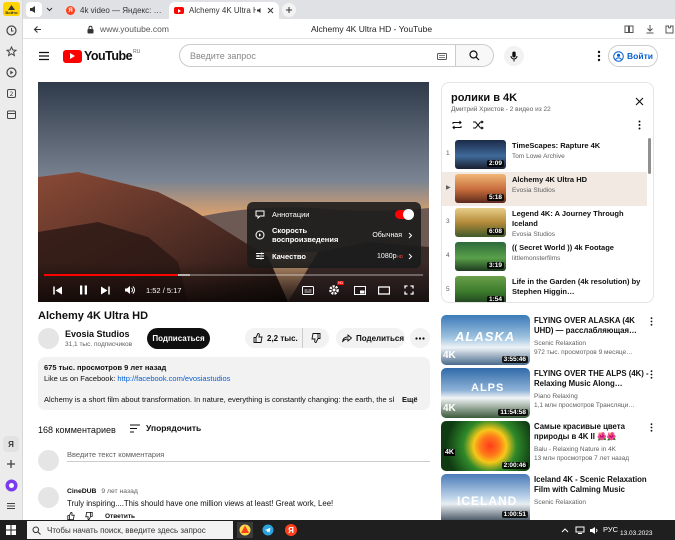 The image size is (675, 540). What do you see at coordinates (83, 290) in the screenshot?
I see `pause-button` at bounding box center [83, 290].